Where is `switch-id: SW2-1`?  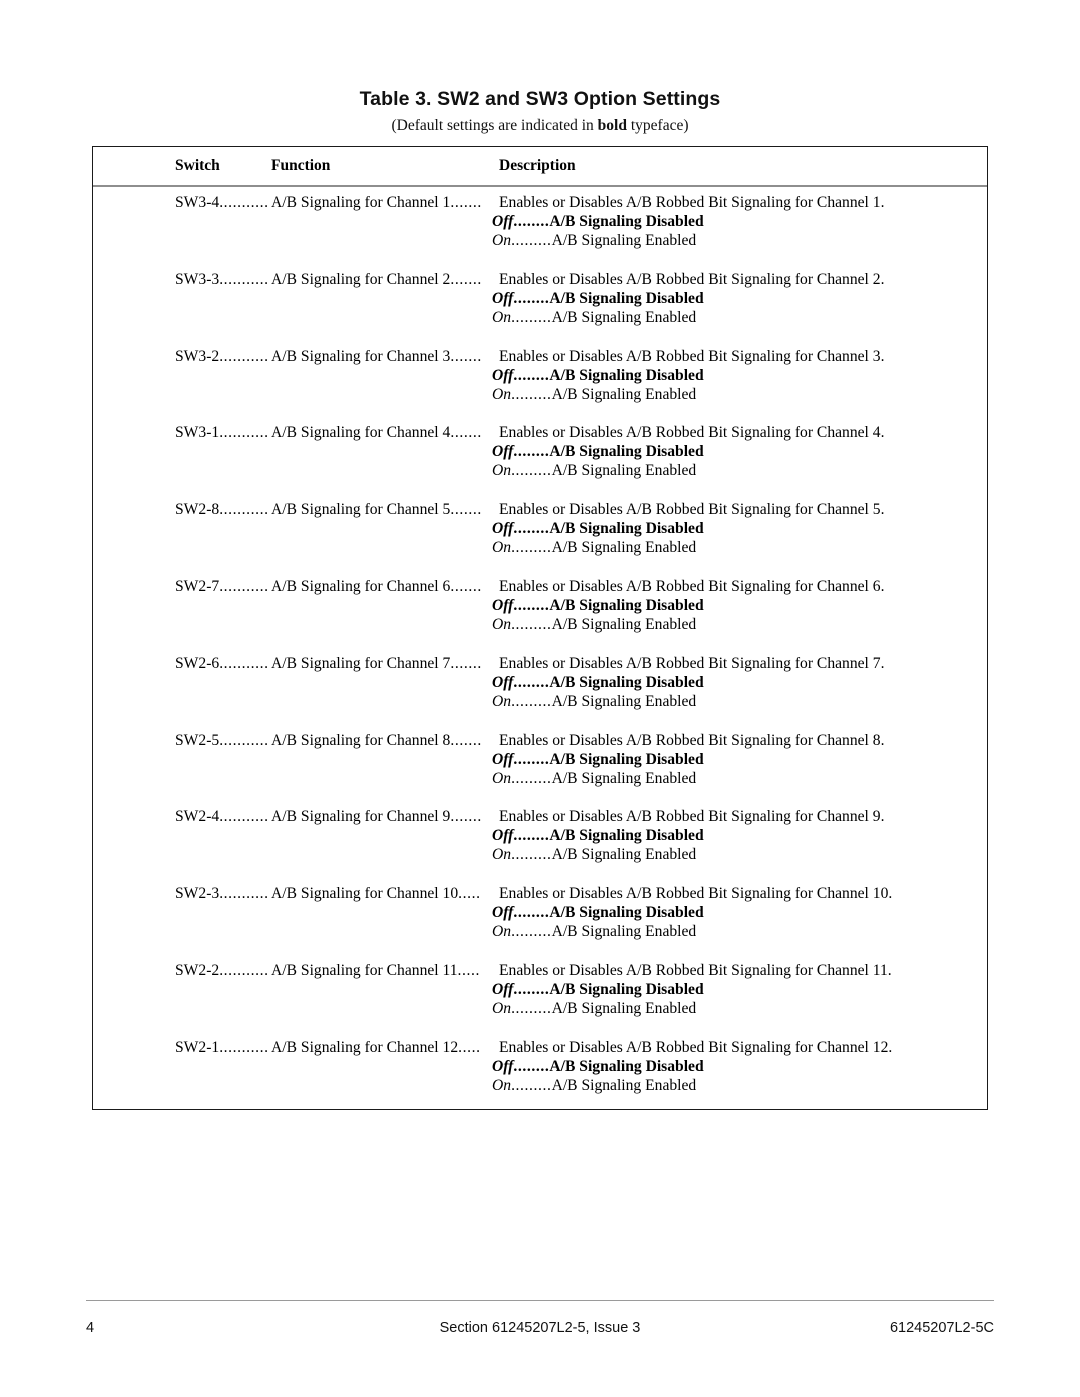
switch-id: SW2-1 is located at coordinates (197, 1047).